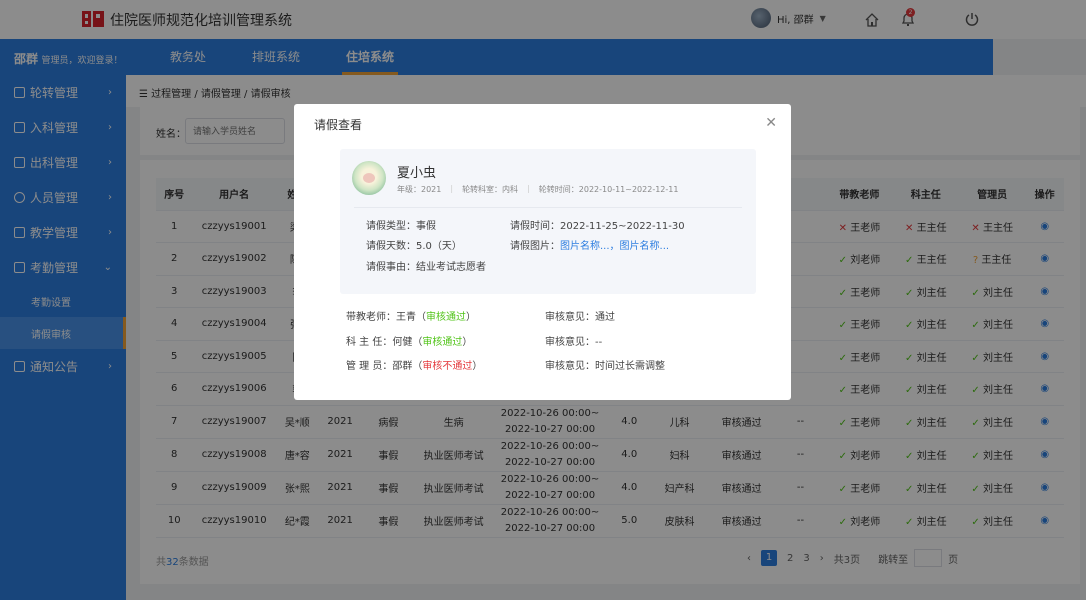  What do you see at coordinates (605, 366) in the screenshot?
I see `review-admin-opinion: 审核意见：时间过长需调整` at bounding box center [605, 366].